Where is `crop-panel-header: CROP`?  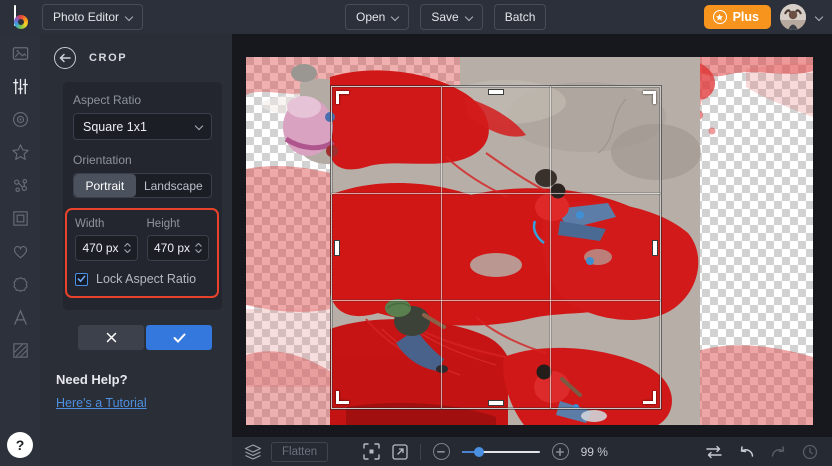 crop-panel-header: CROP is located at coordinates (138, 58).